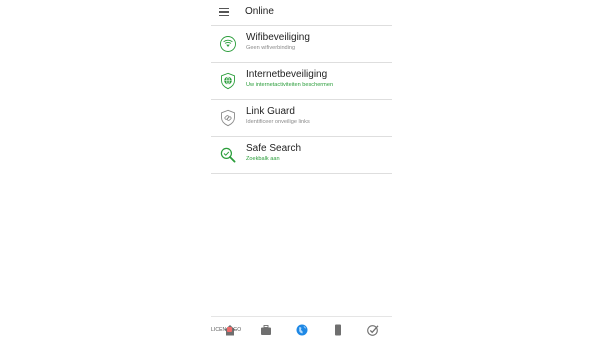 This screenshot has width=605, height=341. What do you see at coordinates (219, 330) in the screenshot?
I see `watermark-text-left: LICEN` at bounding box center [219, 330].